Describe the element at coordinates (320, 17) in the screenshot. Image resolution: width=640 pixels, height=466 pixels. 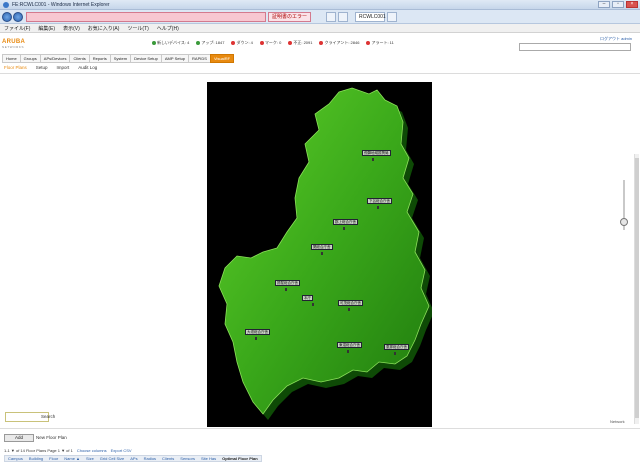
I see `address-bar: 証明書のエラー RCWLC001` at that location.